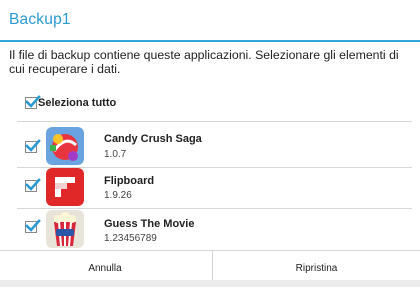 Image resolution: width=420 pixels, height=287 pixels. What do you see at coordinates (115, 154) in the screenshot?
I see `app-version: 1.0.7` at bounding box center [115, 154].